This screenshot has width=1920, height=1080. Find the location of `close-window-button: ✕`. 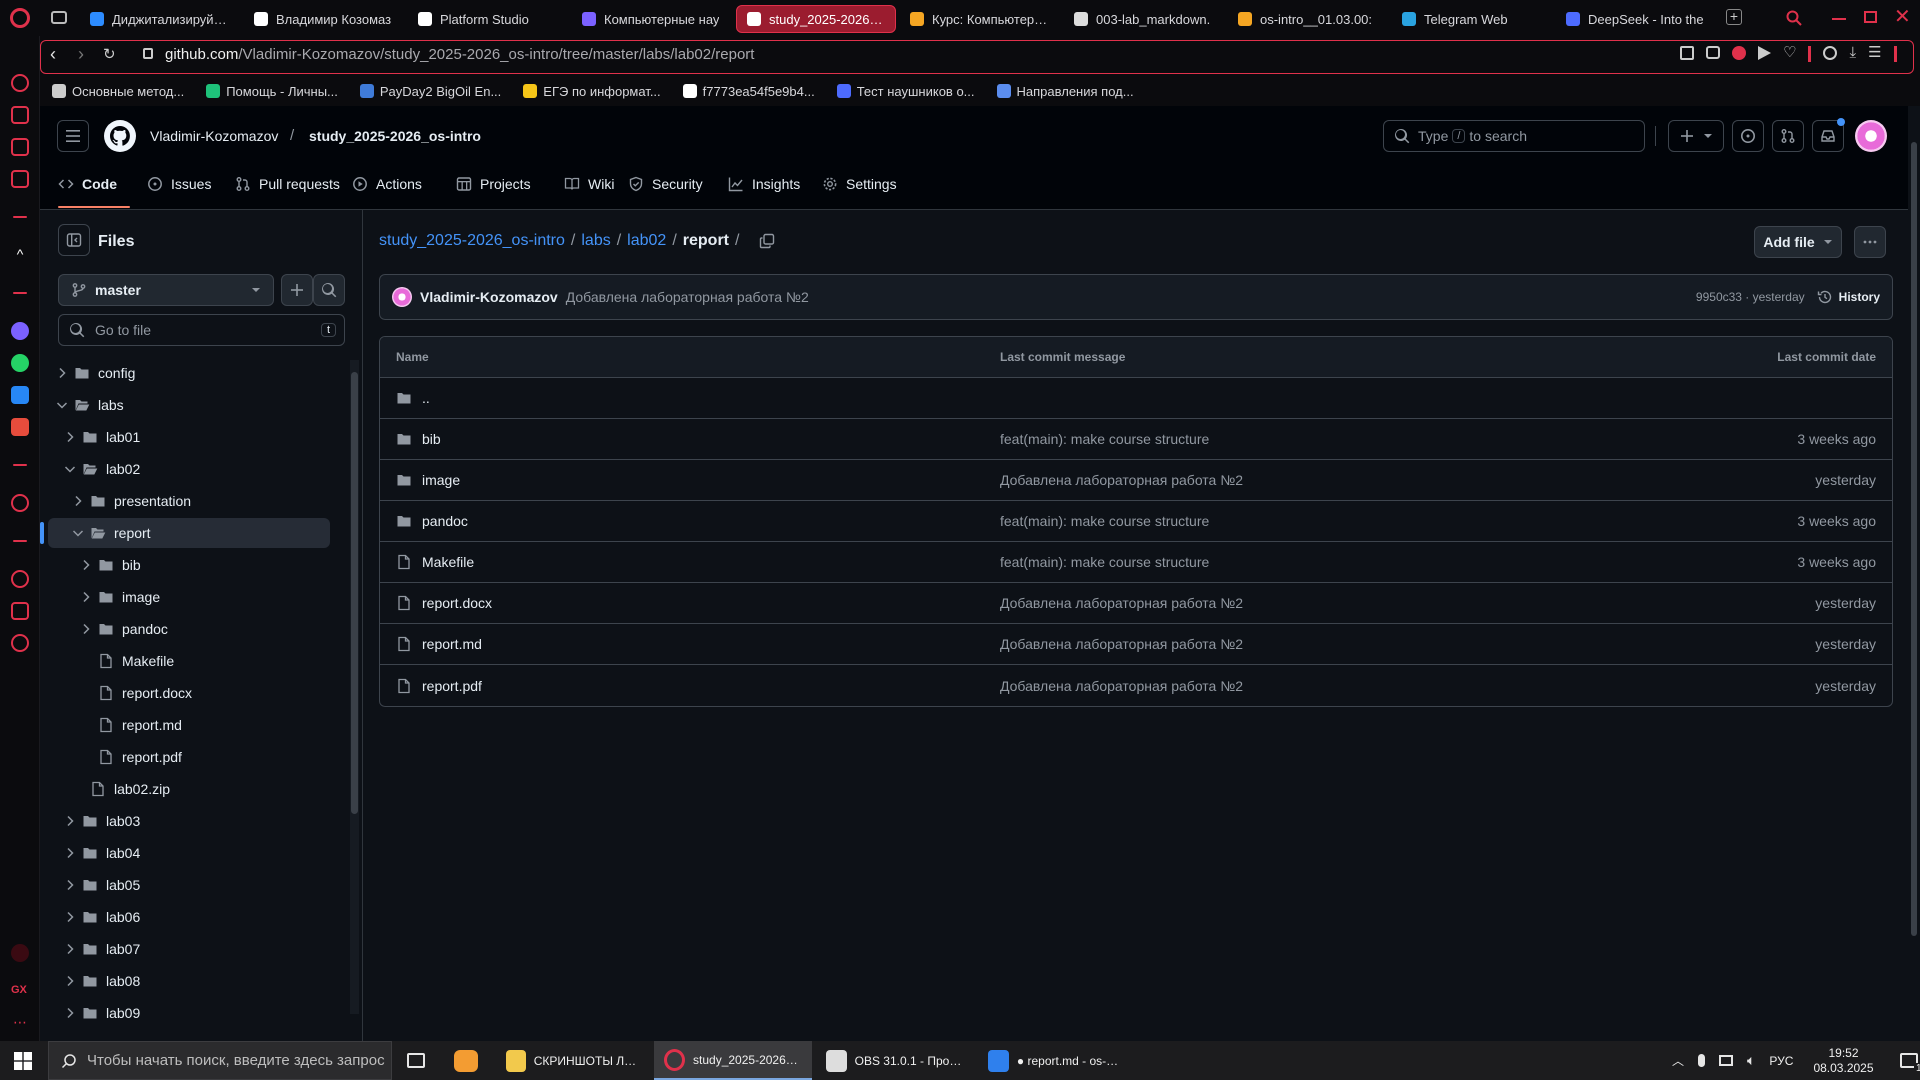

close-window-button: ✕ is located at coordinates (1902, 16).